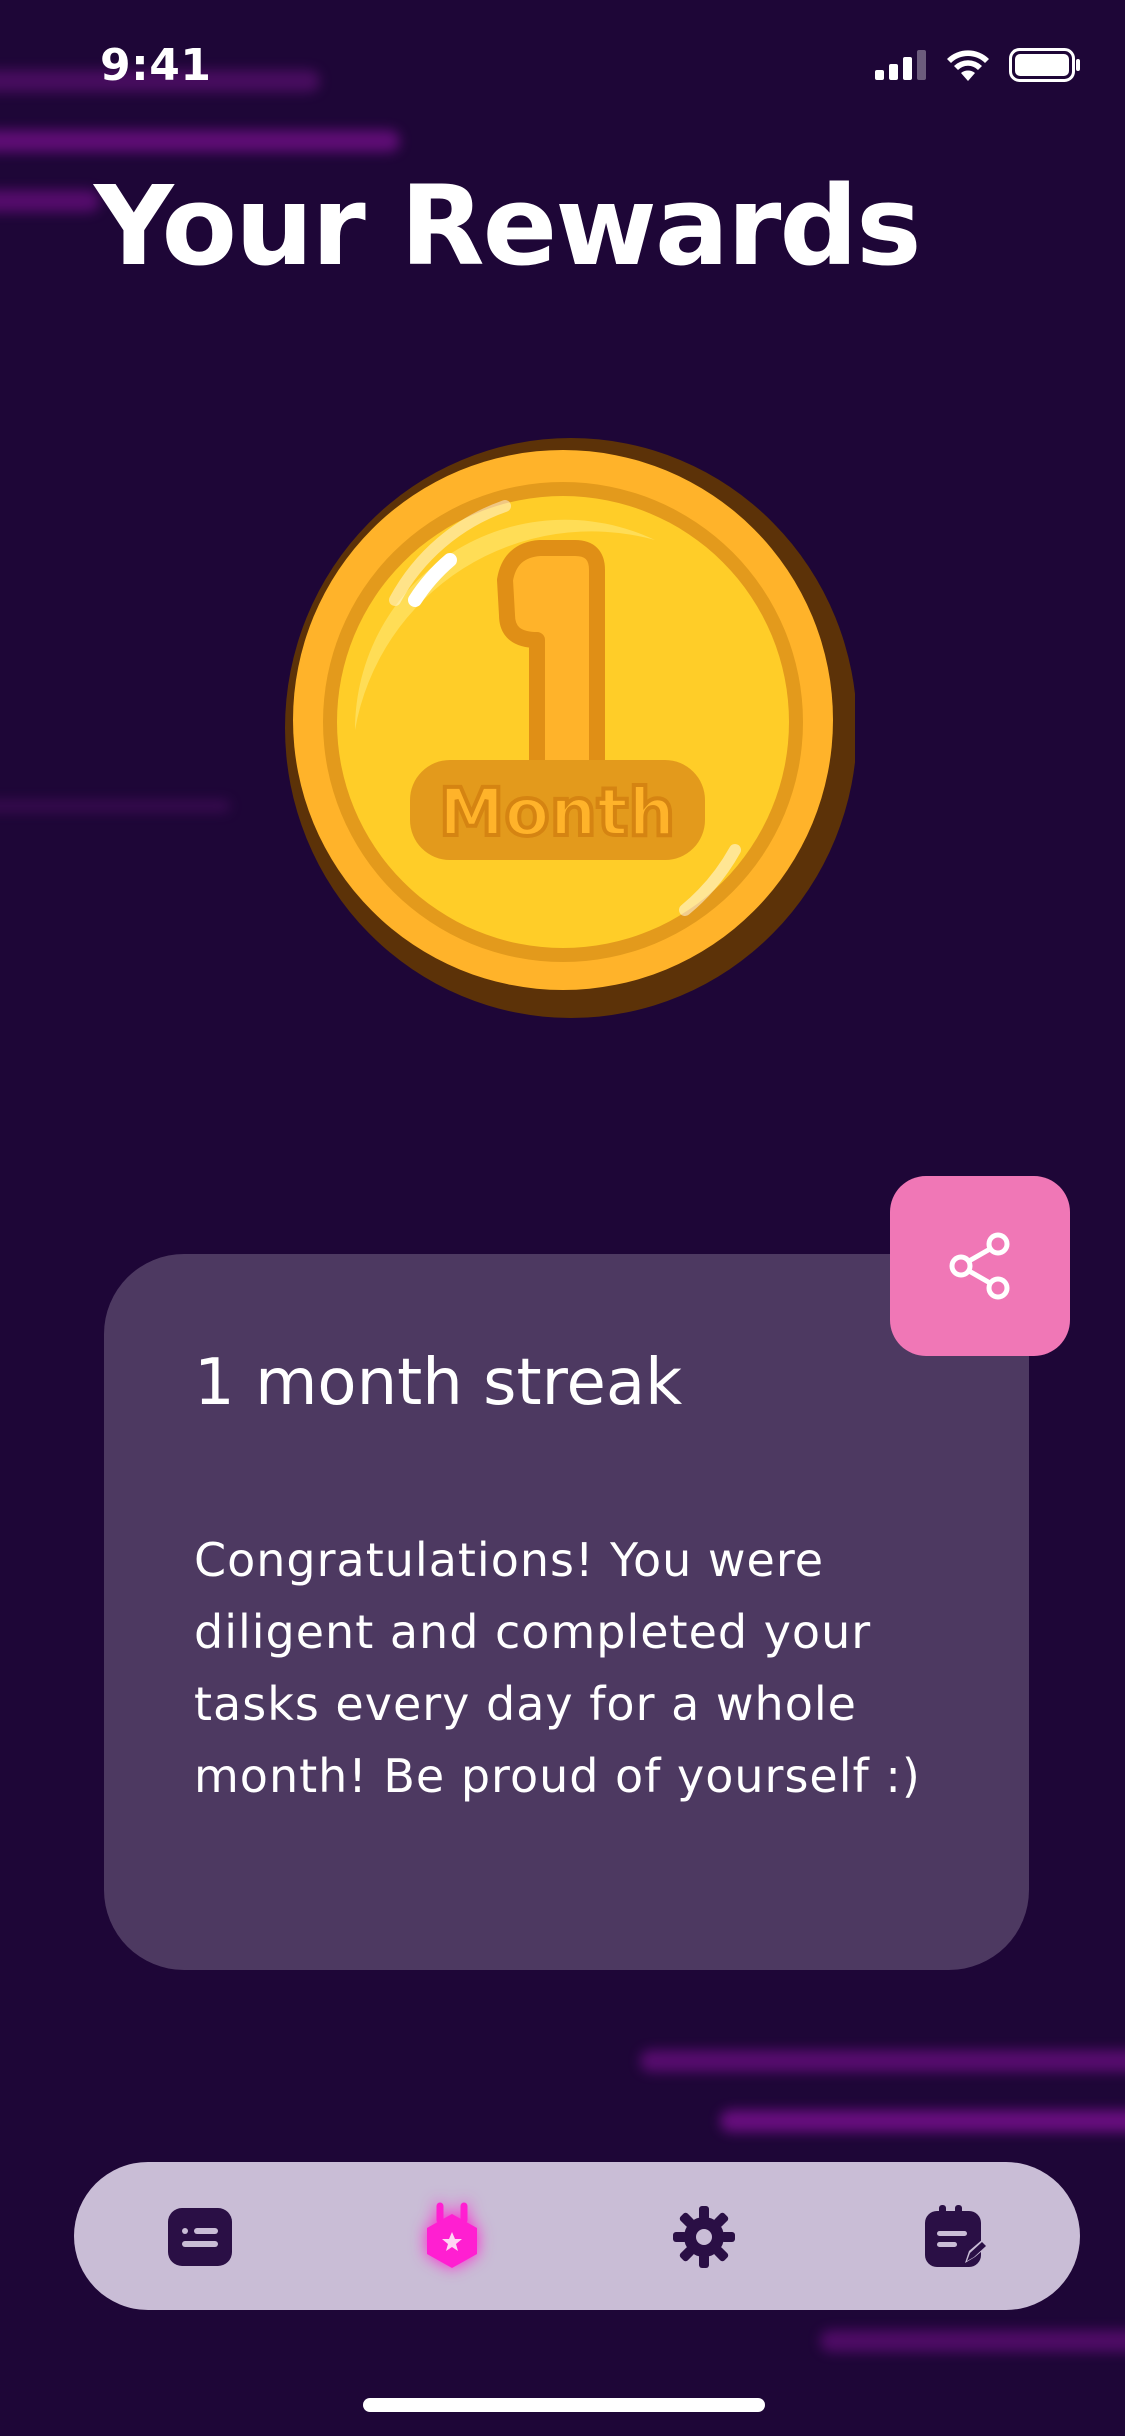  Describe the element at coordinates (968, 65) in the screenshot. I see `wifi-icon` at that location.